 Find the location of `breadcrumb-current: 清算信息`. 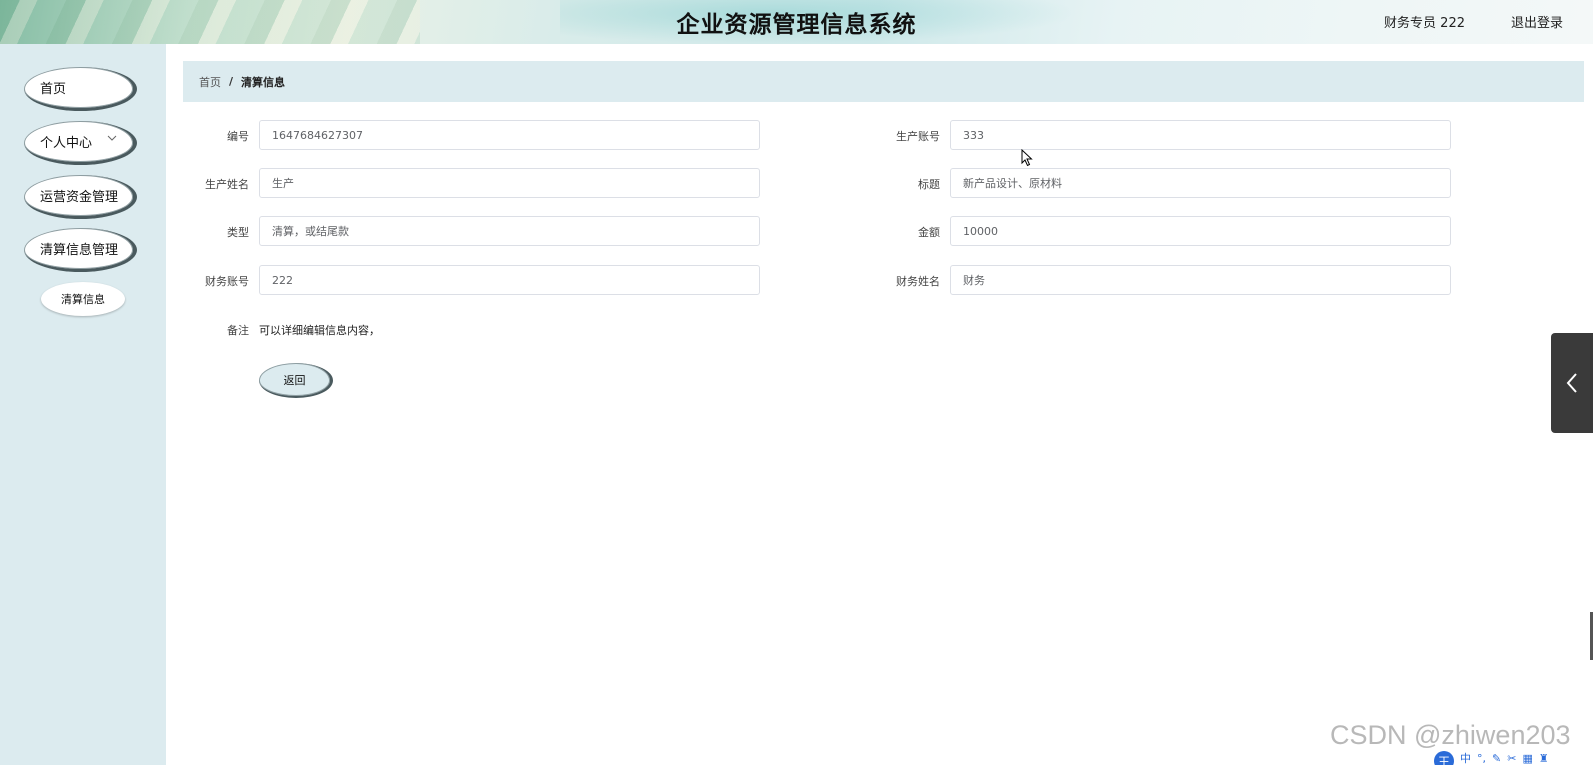

breadcrumb-current: 清算信息 is located at coordinates (263, 82).